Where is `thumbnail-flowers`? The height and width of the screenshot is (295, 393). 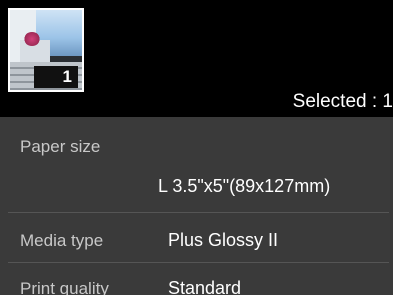
thumbnail-flowers is located at coordinates (32, 39).